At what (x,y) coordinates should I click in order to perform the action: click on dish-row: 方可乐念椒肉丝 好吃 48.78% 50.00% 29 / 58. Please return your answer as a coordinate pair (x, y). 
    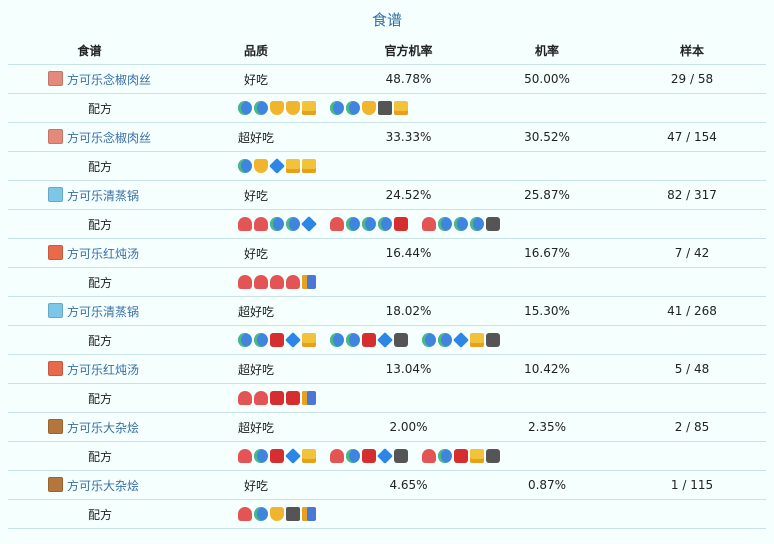
    Looking at the image, I should click on (387, 79).